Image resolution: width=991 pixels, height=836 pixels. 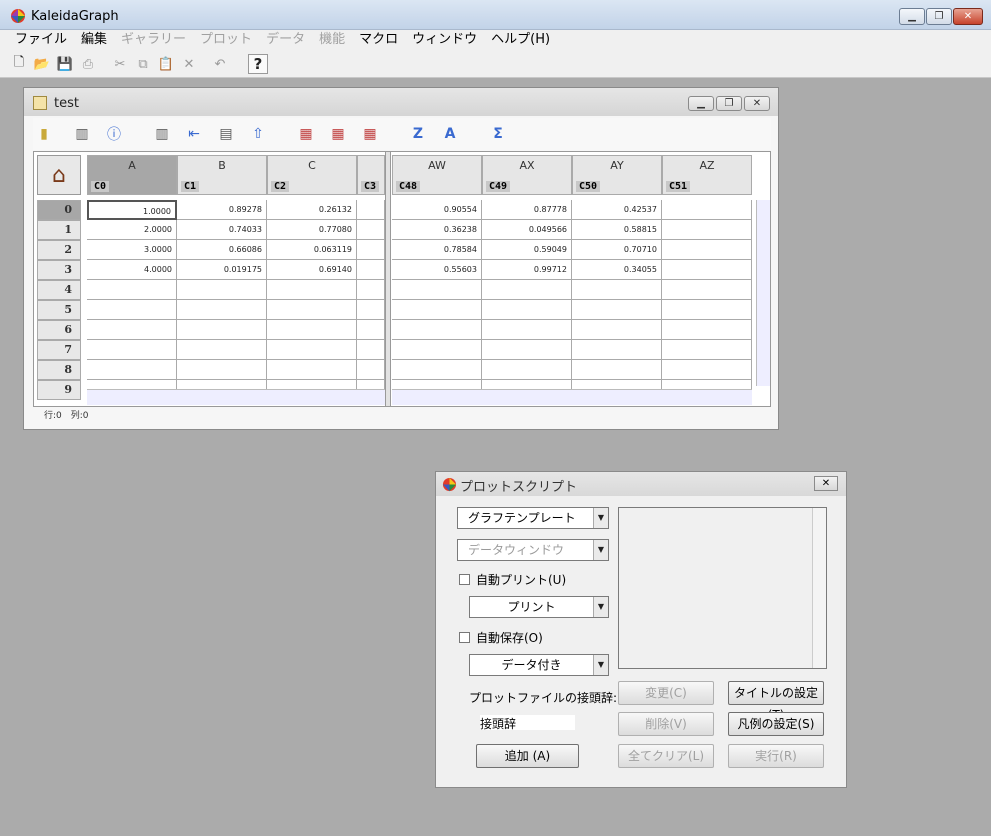 I want to click on print-icon: ⎙, so click(x=88, y=64).